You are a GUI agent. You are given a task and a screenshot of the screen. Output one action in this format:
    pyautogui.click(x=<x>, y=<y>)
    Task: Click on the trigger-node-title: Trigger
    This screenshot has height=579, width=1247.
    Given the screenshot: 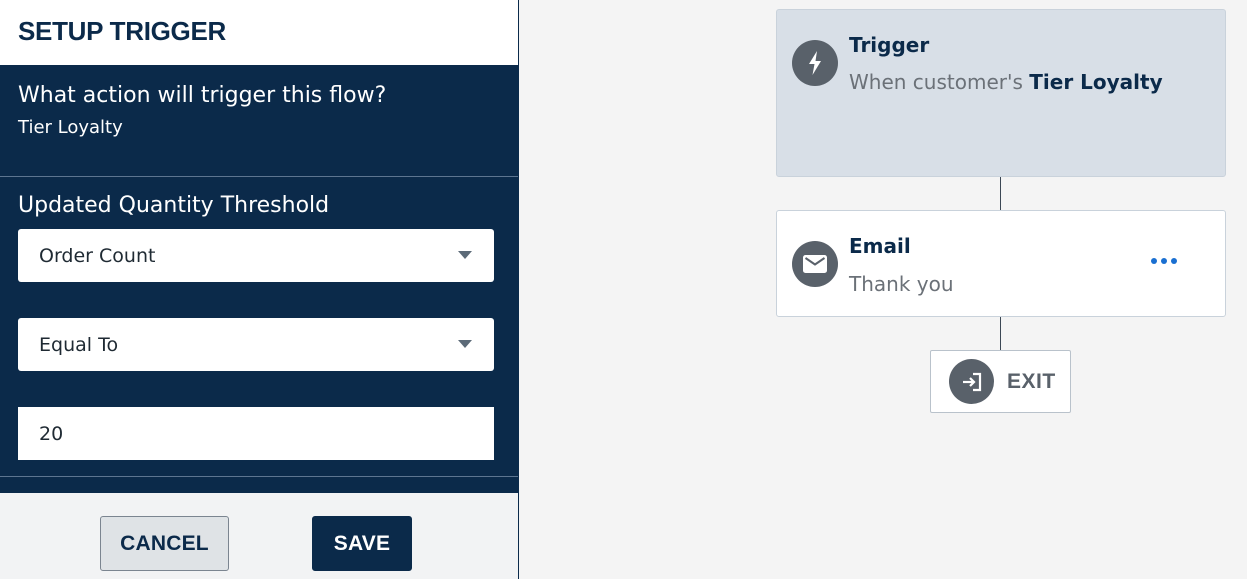 What is the action you would take?
    pyautogui.click(x=889, y=45)
    